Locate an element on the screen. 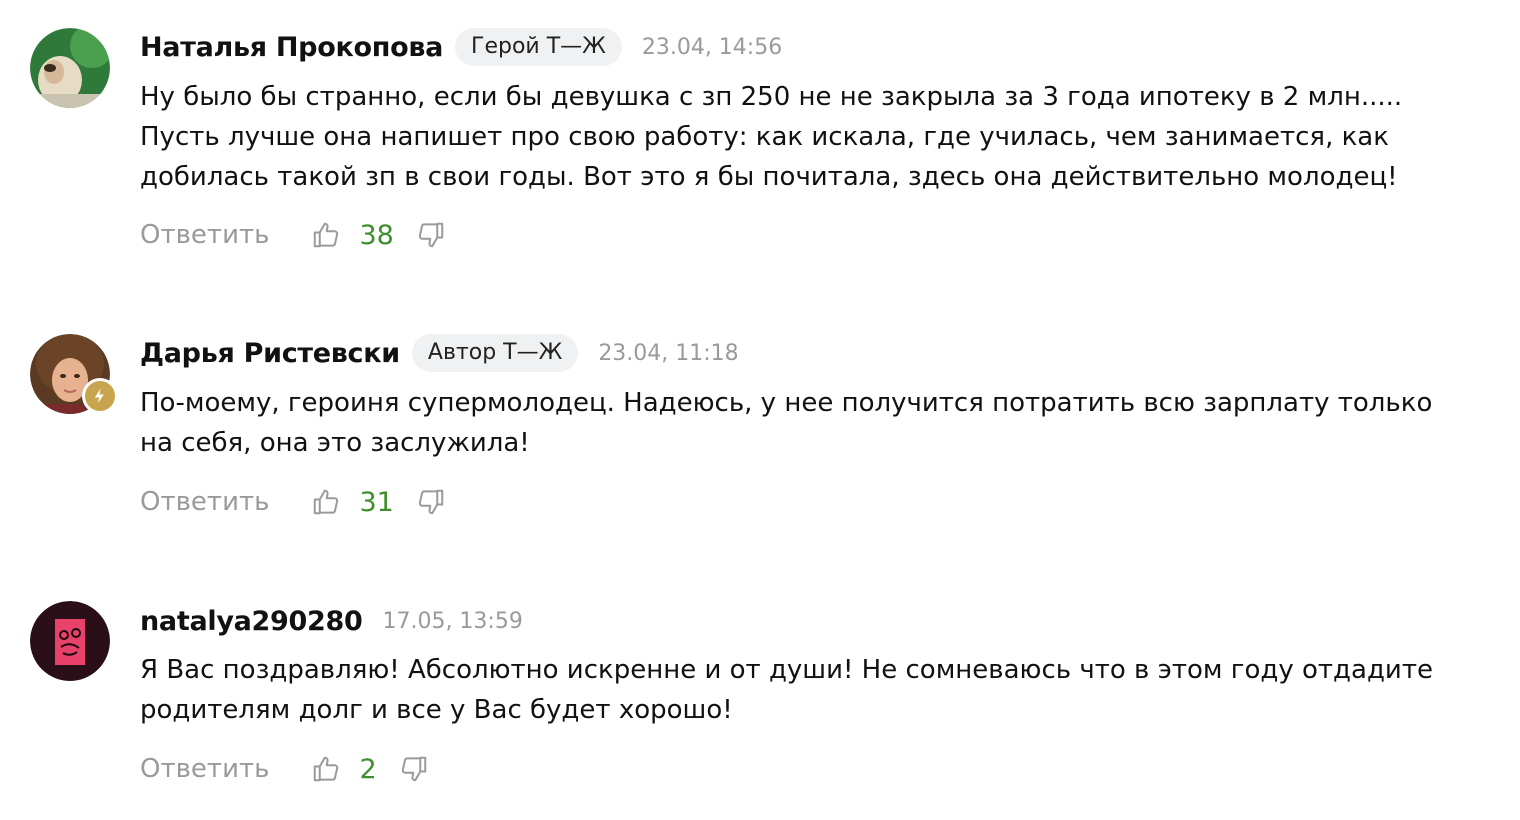  user-photo-green-icon is located at coordinates (70, 68).